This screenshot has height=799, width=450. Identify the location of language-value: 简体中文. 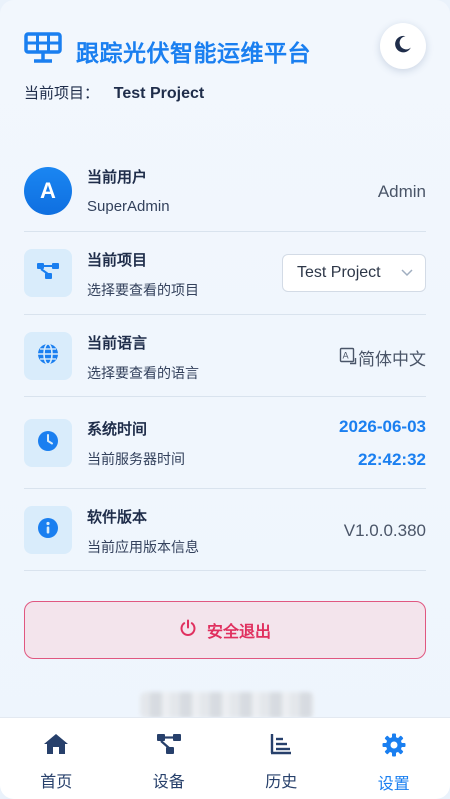
(392, 360).